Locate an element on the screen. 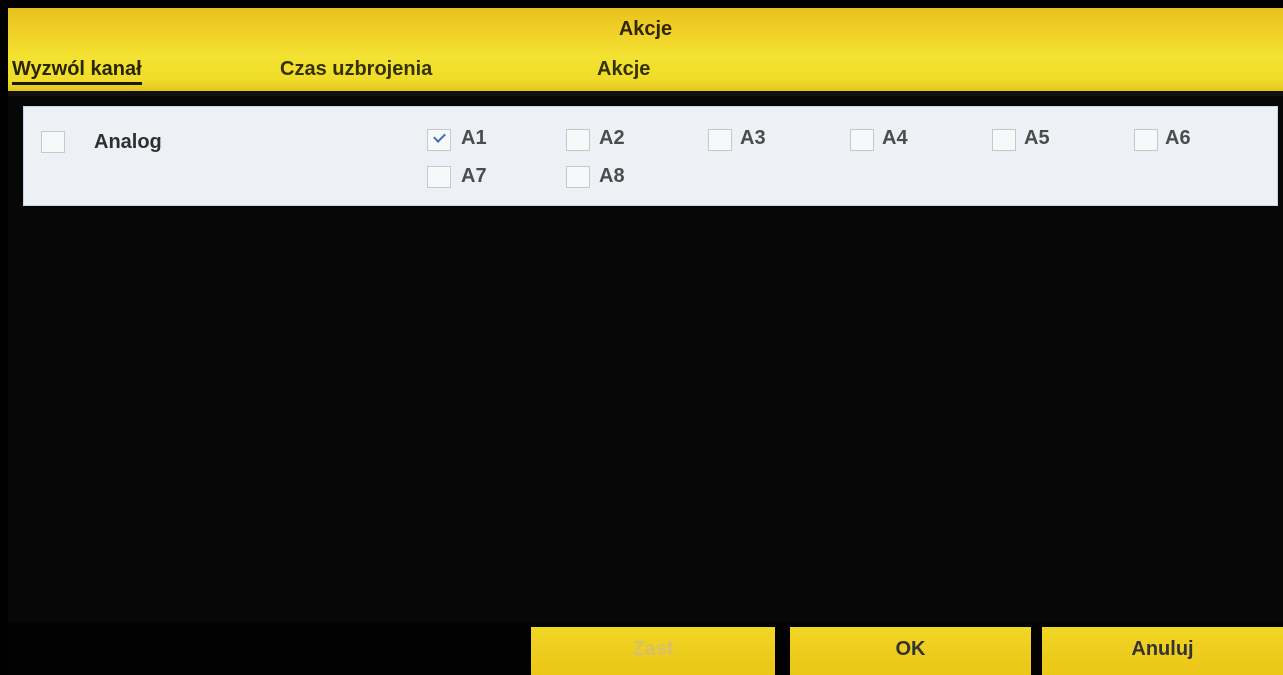 The image size is (1283, 675). channel-a3-checkbox is located at coordinates (720, 140).